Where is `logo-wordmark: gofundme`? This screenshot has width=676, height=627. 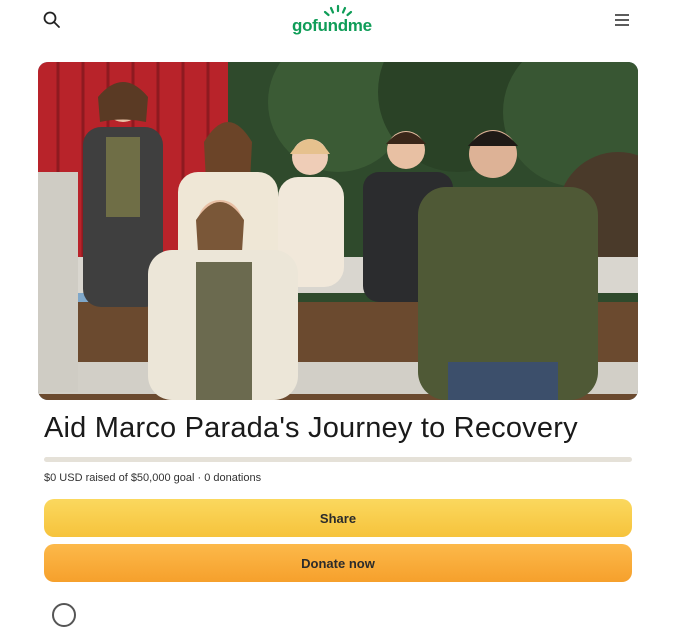
logo-wordmark: gofundme is located at coordinates (332, 25).